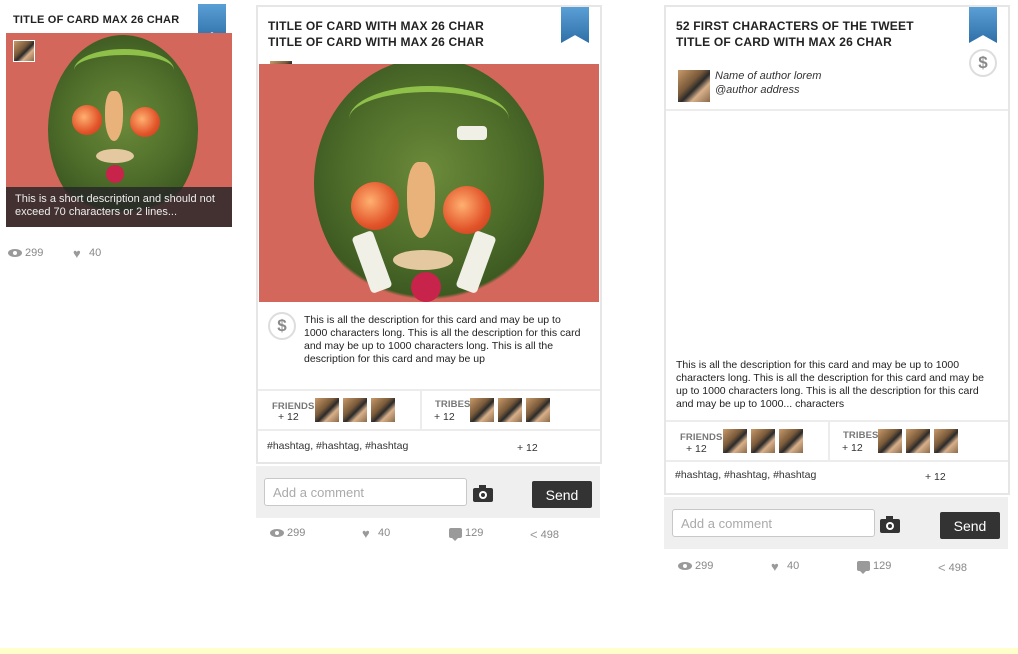  Describe the element at coordinates (96, 20) in the screenshot. I see `small-card-title: TITLE OF CARD MAX 26 CHAR` at that location.